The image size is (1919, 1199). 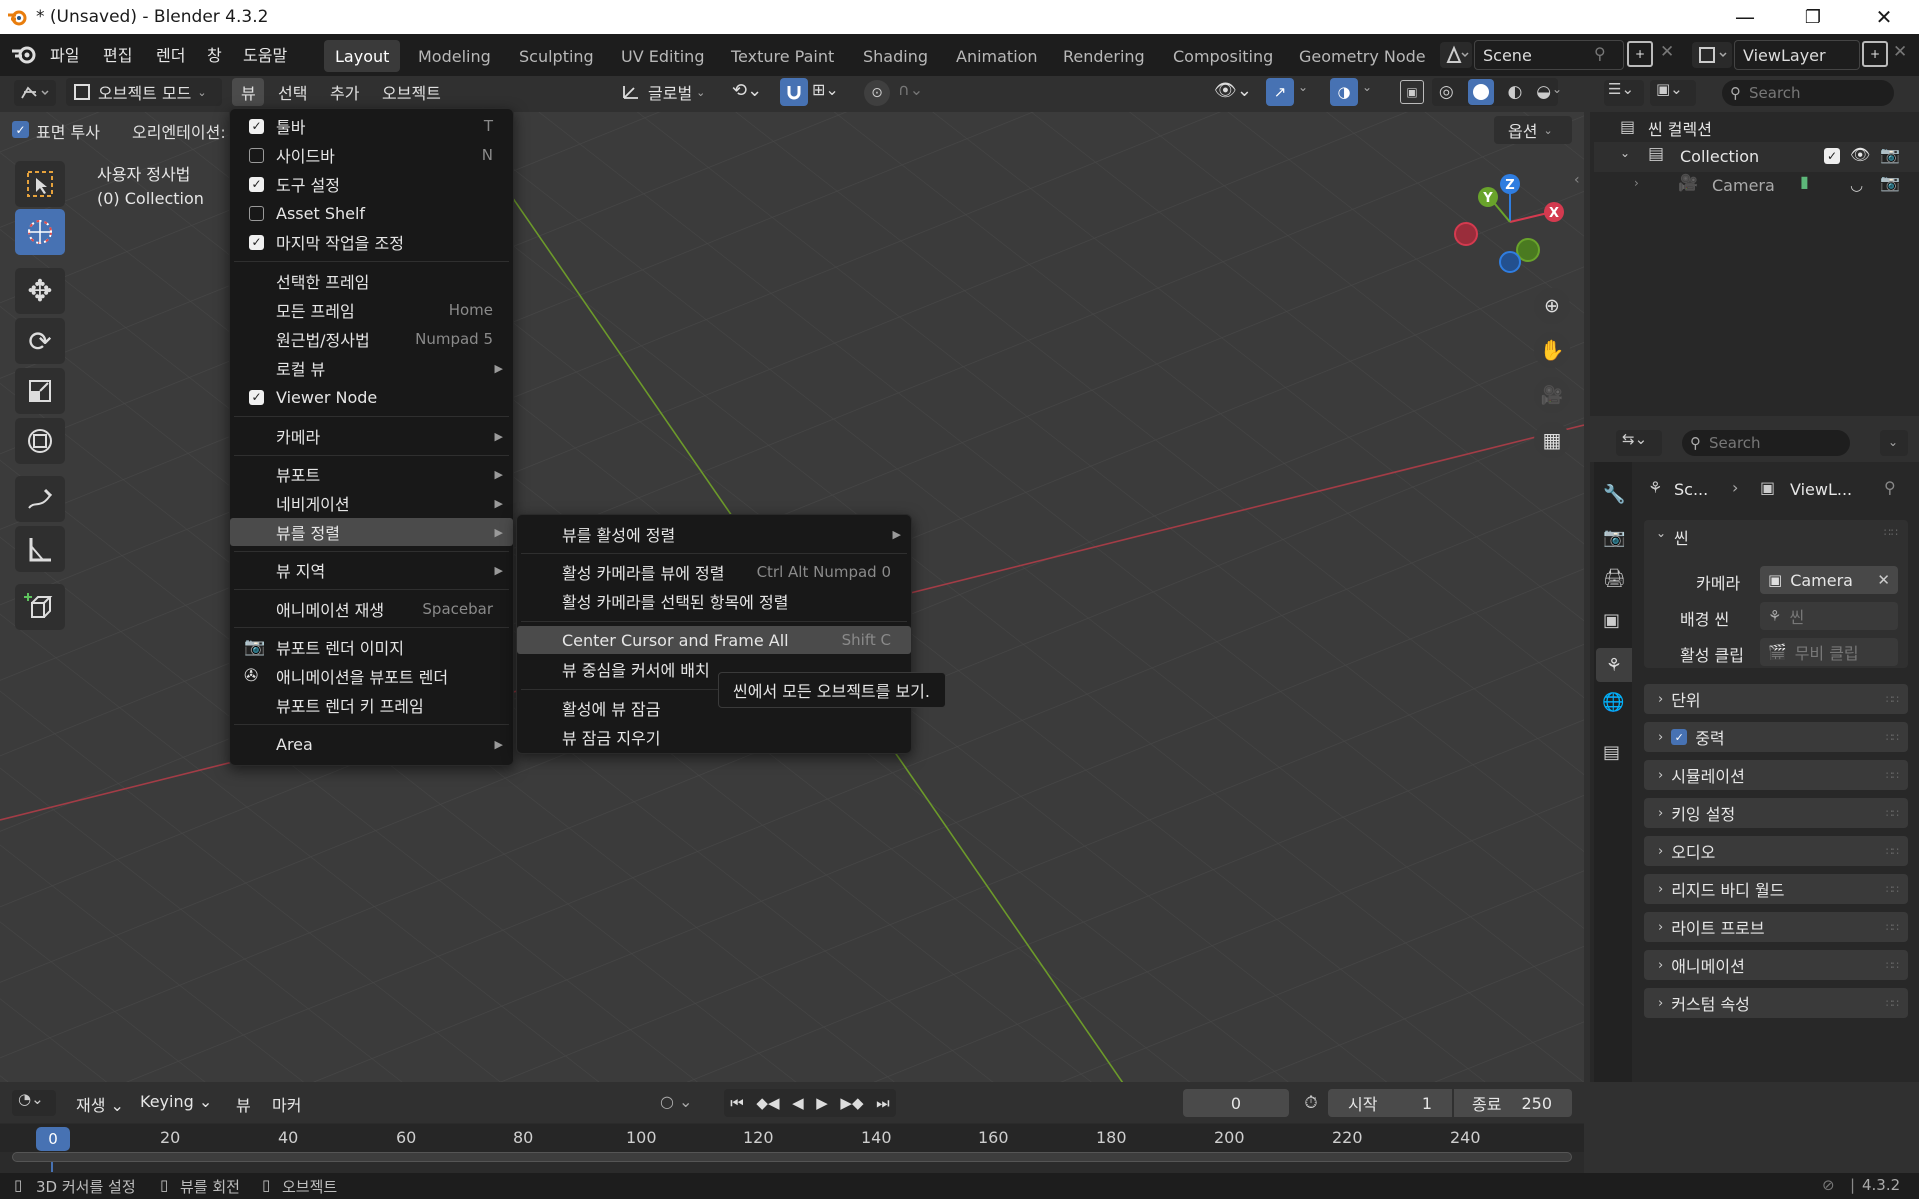 What do you see at coordinates (371, 126) in the screenshot?
I see `menu-item-toolbar: ✓ 툴바 T` at bounding box center [371, 126].